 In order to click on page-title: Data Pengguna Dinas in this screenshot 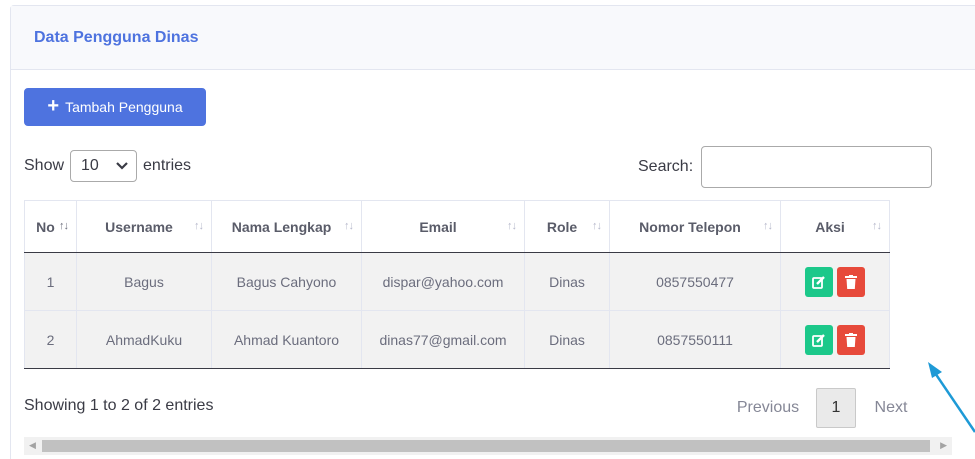, I will do `click(116, 37)`.